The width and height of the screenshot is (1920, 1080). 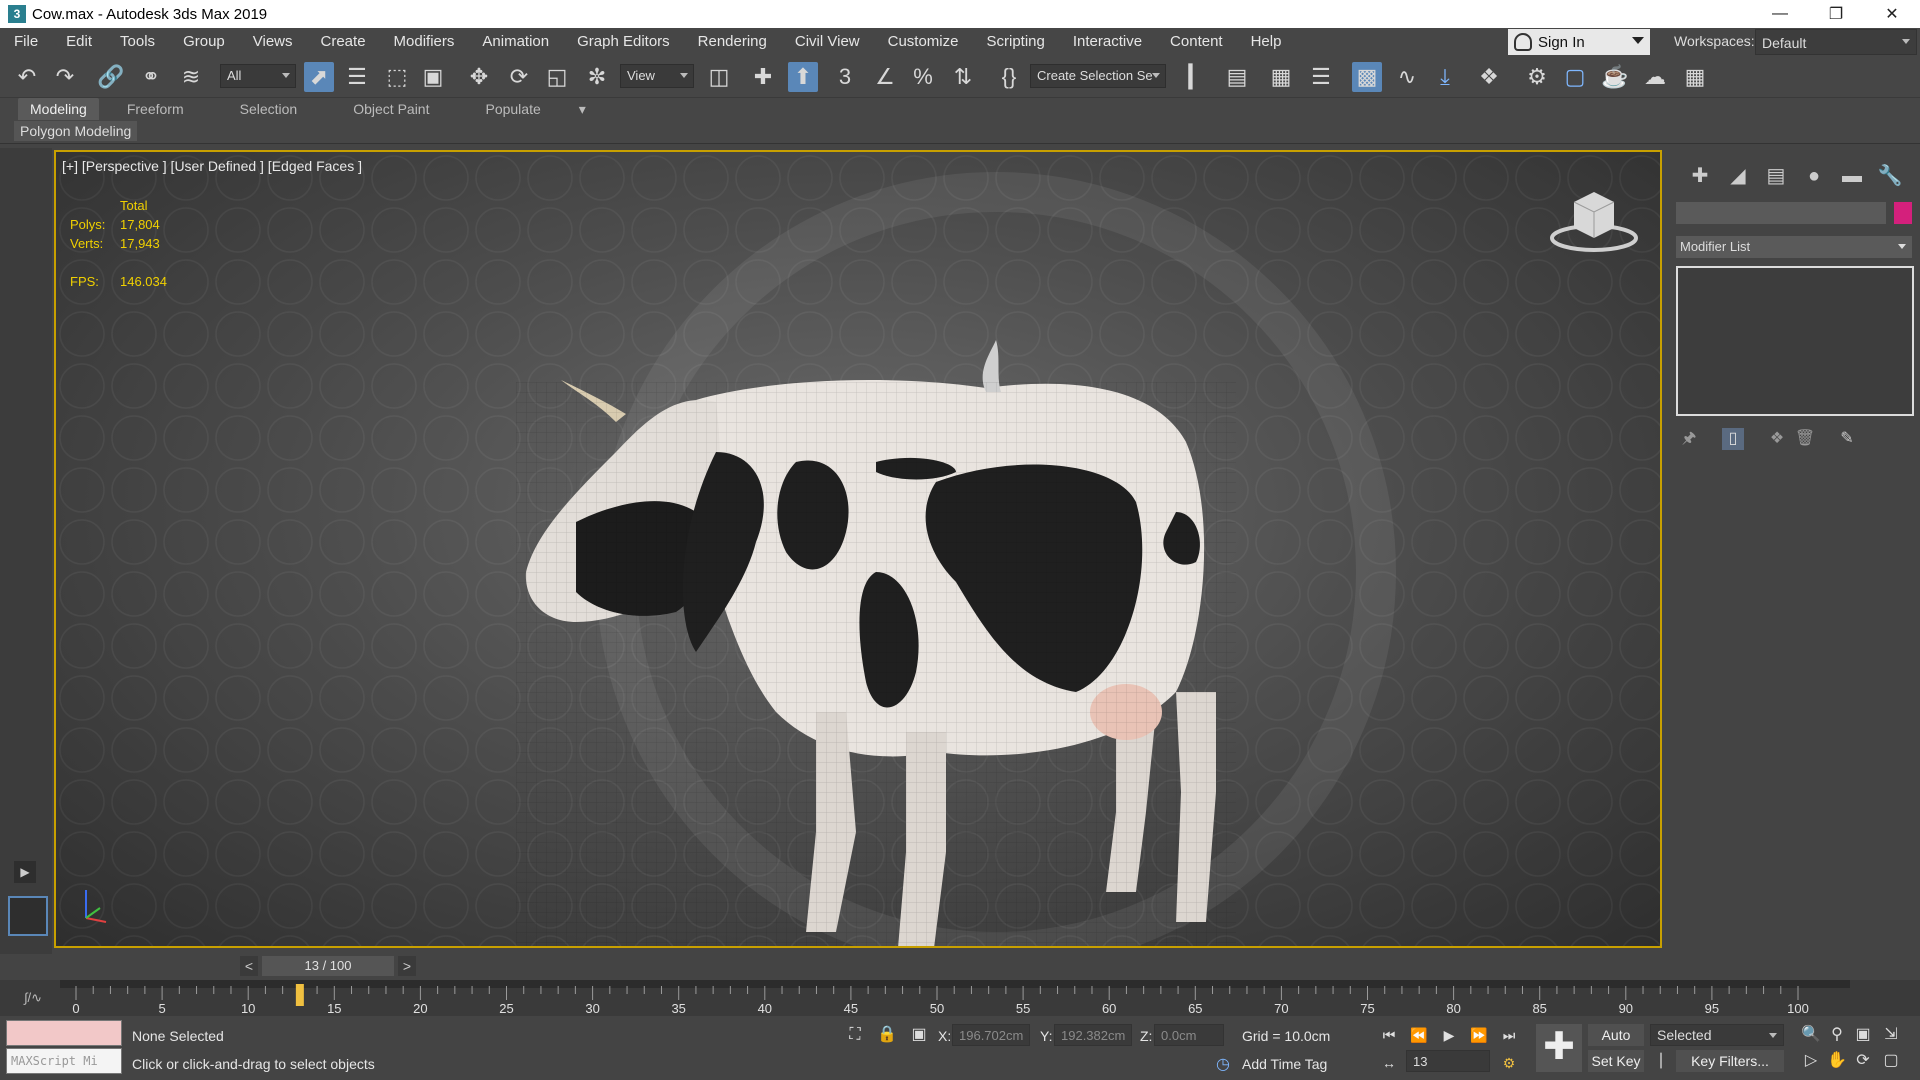 I want to click on menu-file: File, so click(x=26, y=42).